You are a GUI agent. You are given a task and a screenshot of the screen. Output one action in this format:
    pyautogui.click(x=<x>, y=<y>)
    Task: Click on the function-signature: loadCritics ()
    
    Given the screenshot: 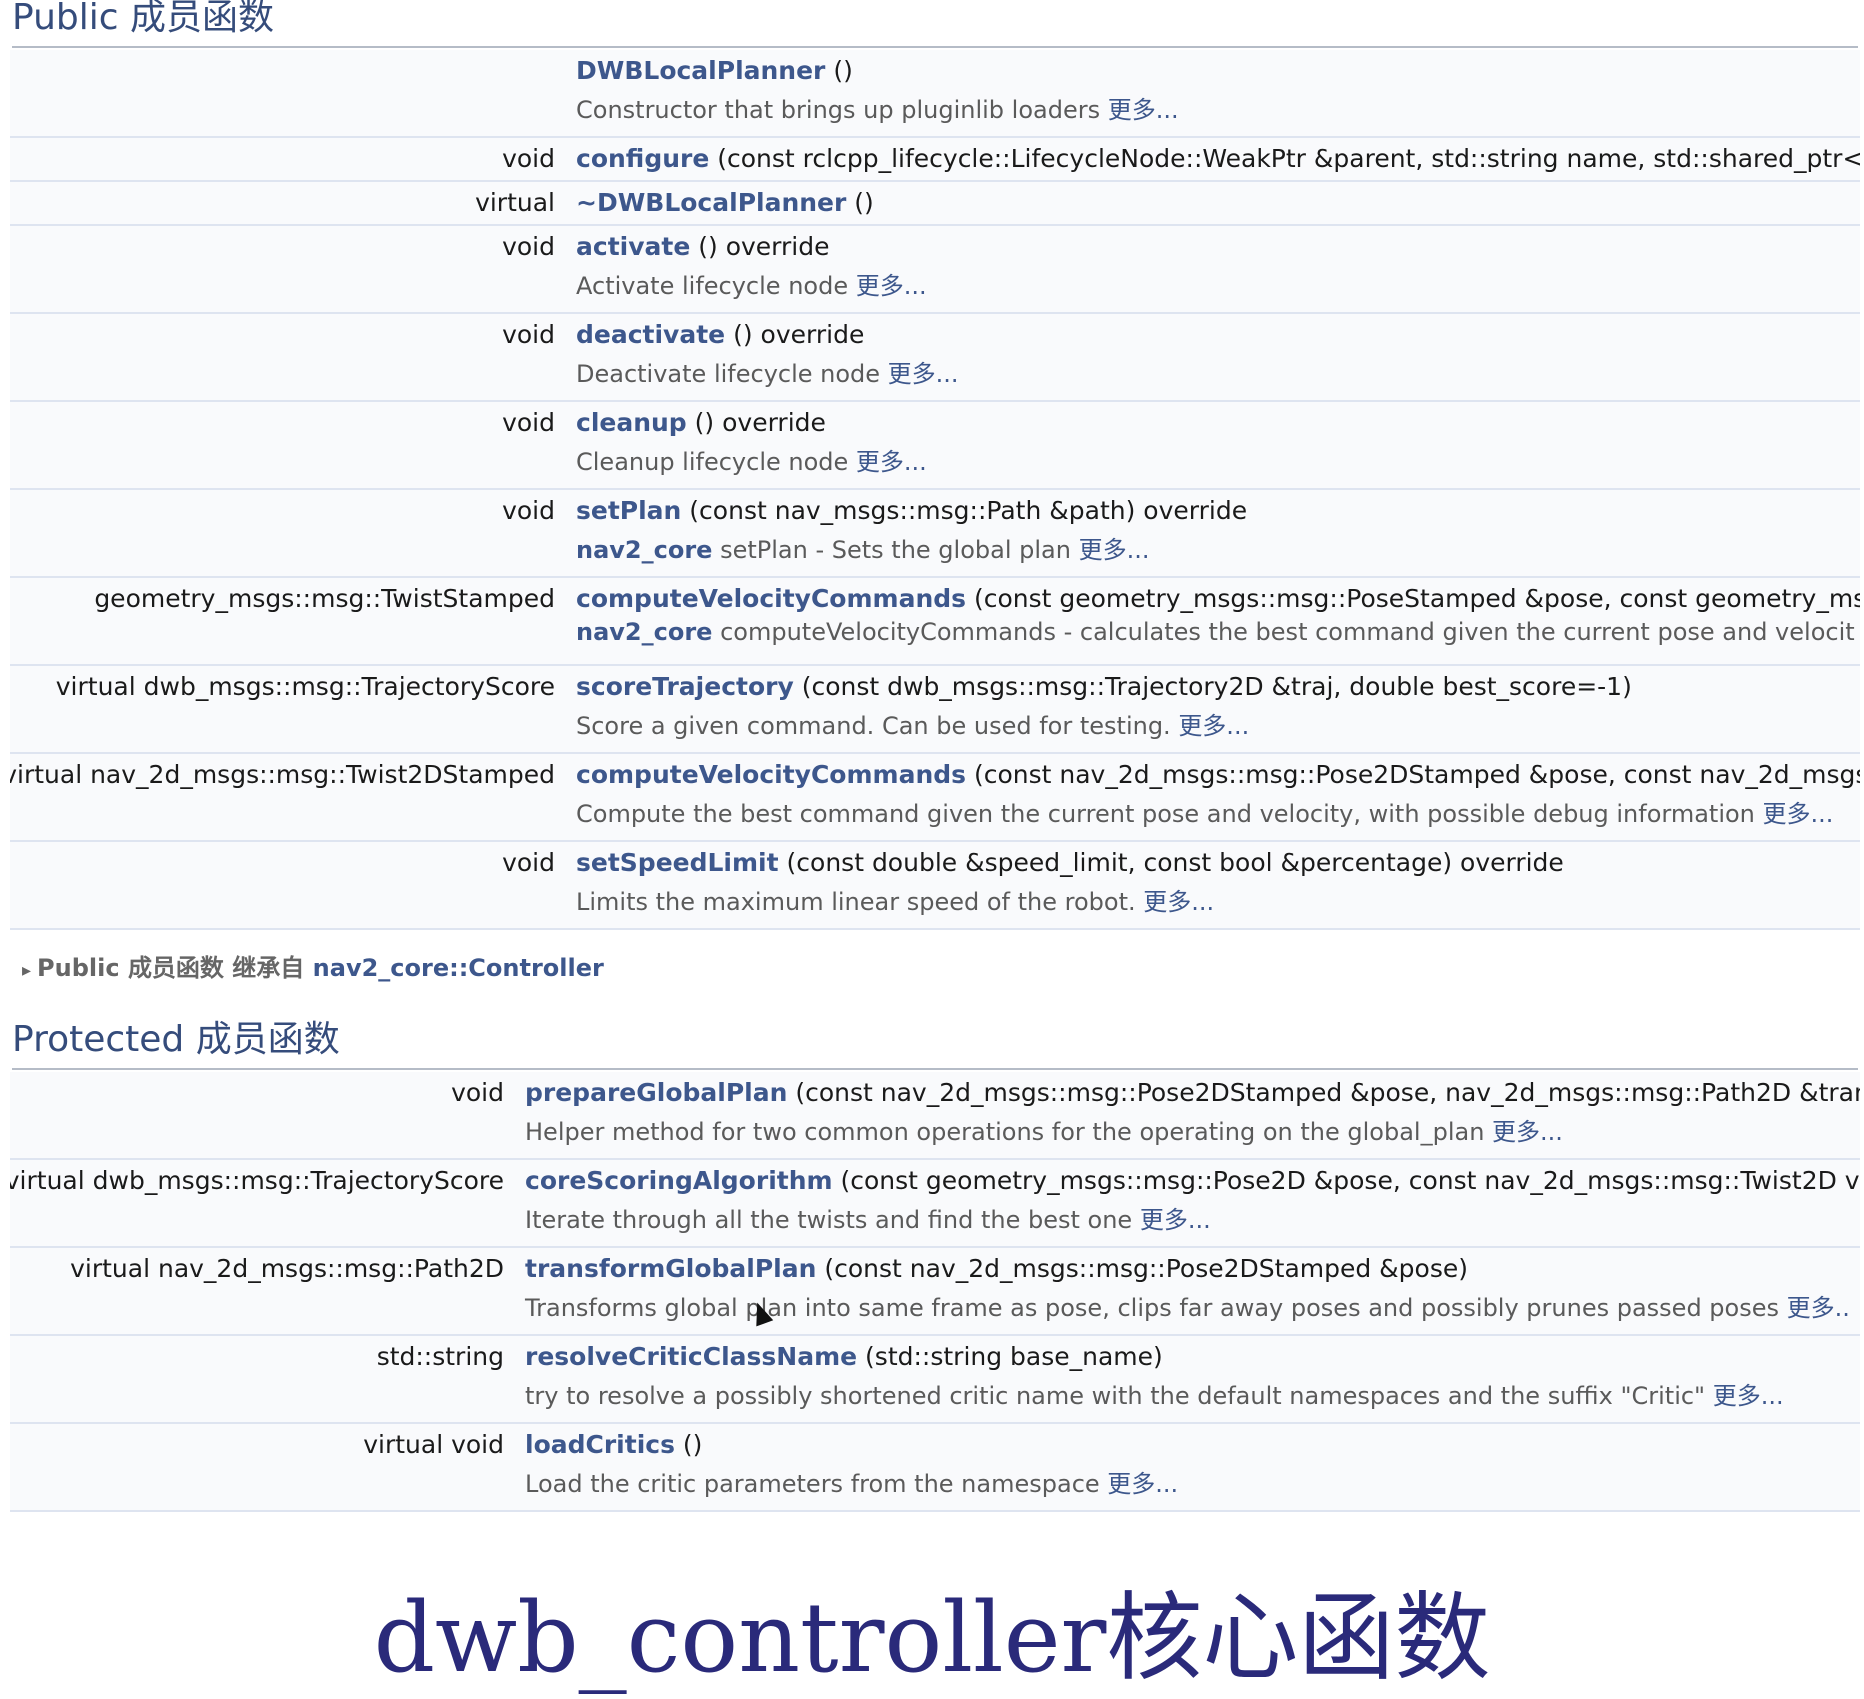 What is the action you would take?
    pyautogui.click(x=613, y=1444)
    